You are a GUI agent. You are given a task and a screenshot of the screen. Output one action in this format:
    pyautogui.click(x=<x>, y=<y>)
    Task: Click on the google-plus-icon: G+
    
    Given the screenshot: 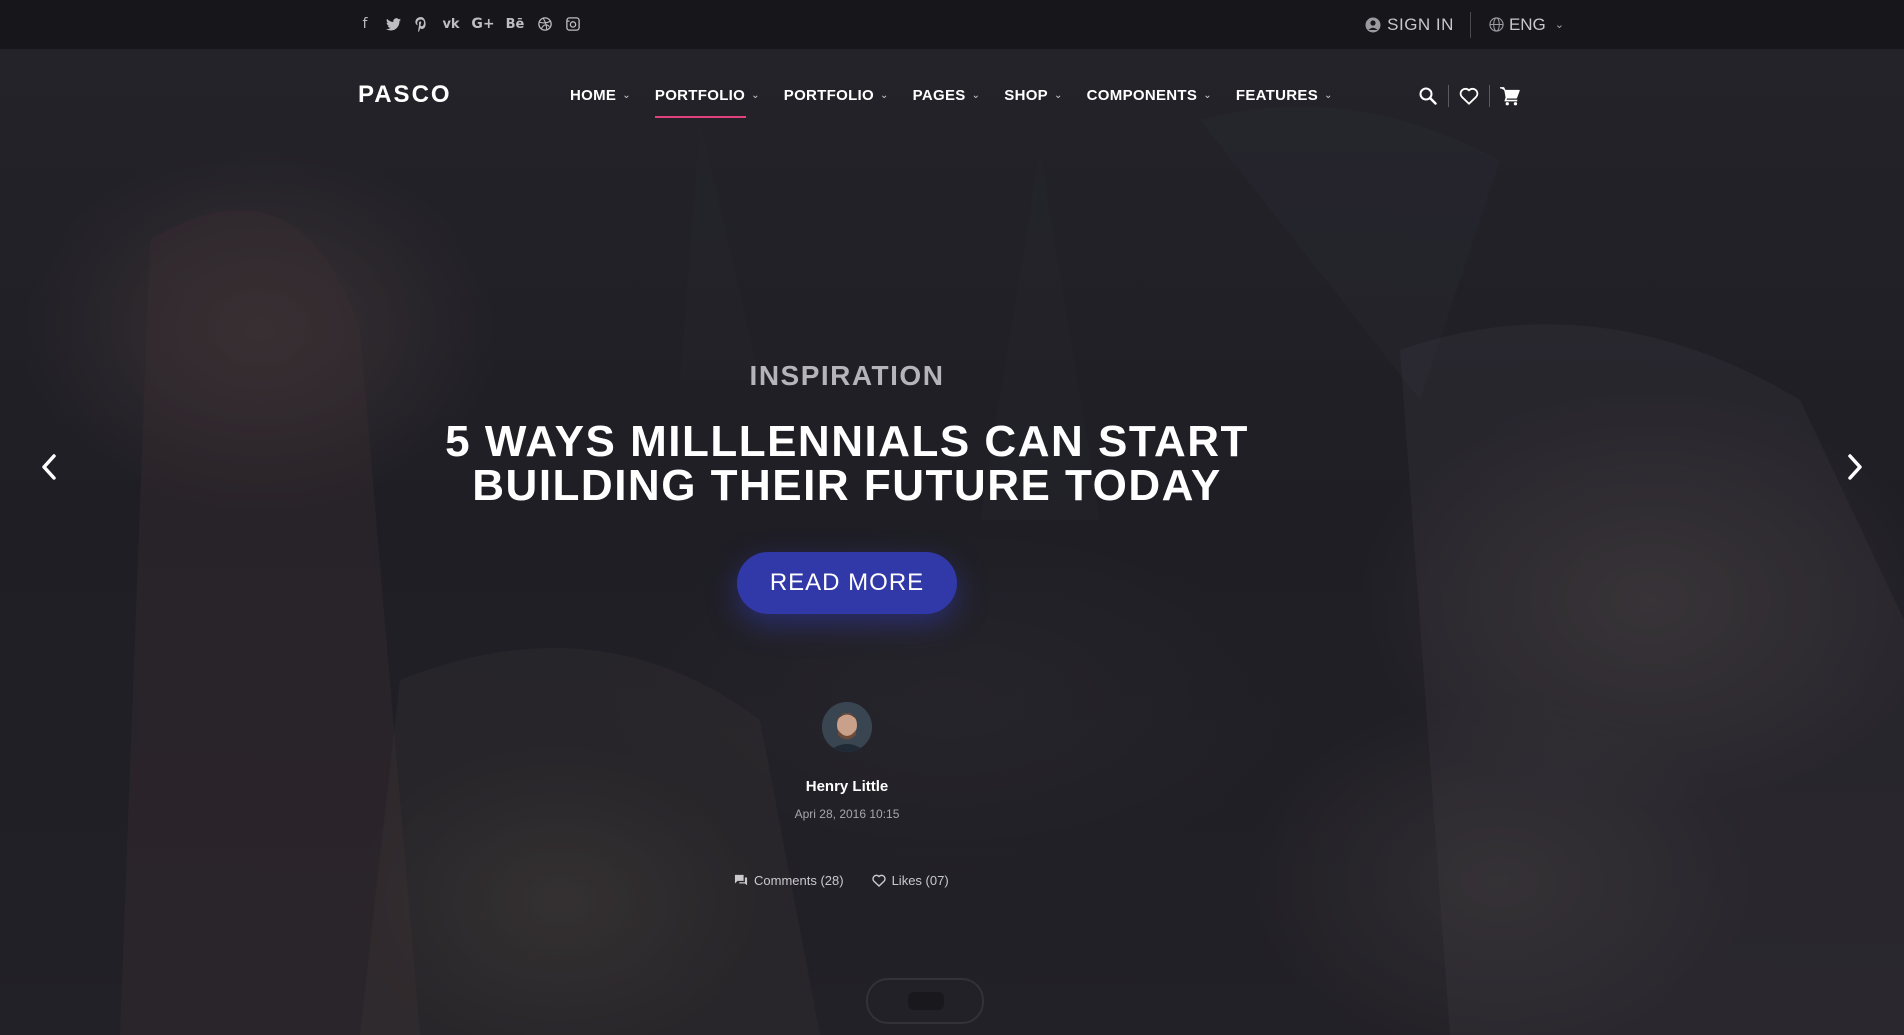 What is the action you would take?
    pyautogui.click(x=482, y=24)
    